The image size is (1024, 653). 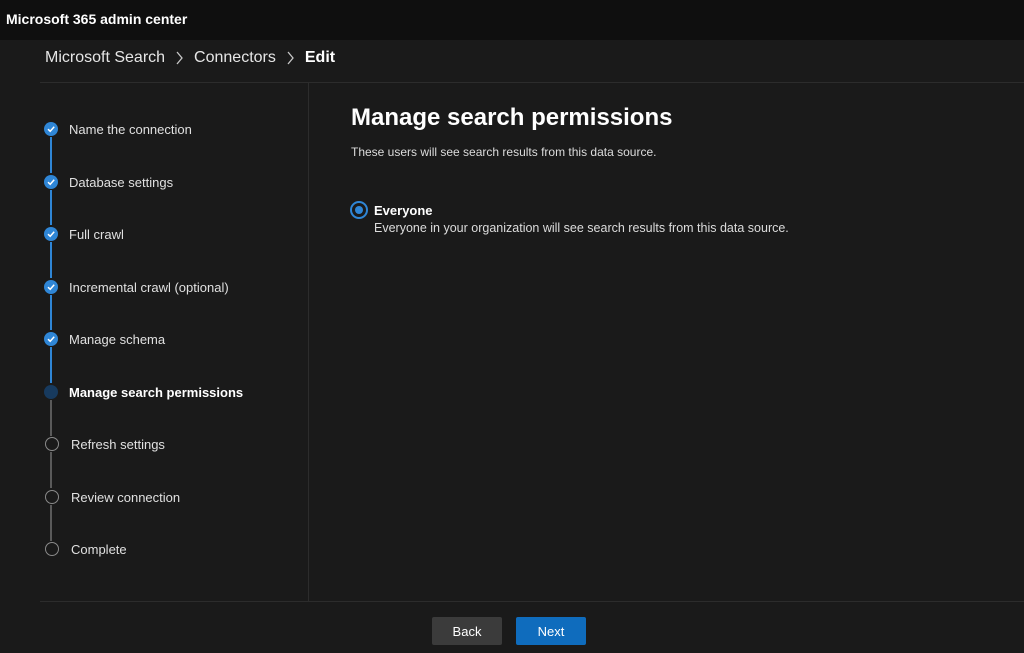 What do you see at coordinates (105, 58) in the screenshot?
I see `breadcrumb-item-microsoft-search: Microsoft Search` at bounding box center [105, 58].